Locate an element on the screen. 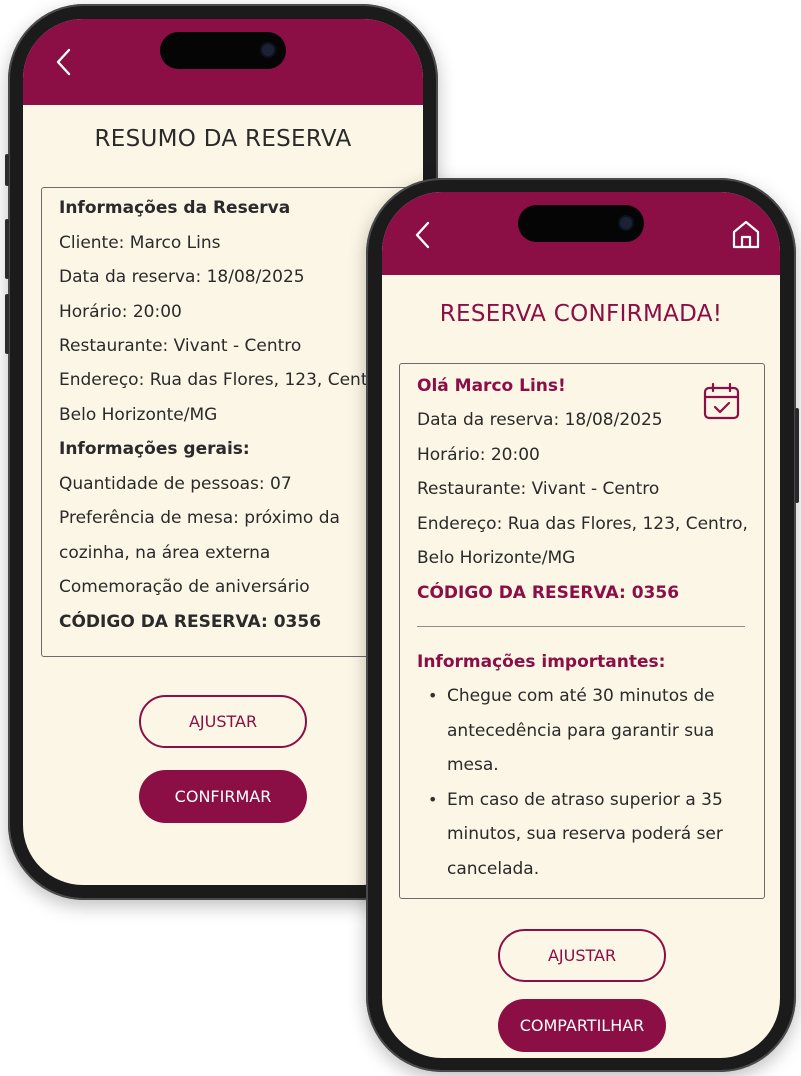 This screenshot has height=1076, width=801. confirm-button: CONFIRMAR is located at coordinates (223, 796).